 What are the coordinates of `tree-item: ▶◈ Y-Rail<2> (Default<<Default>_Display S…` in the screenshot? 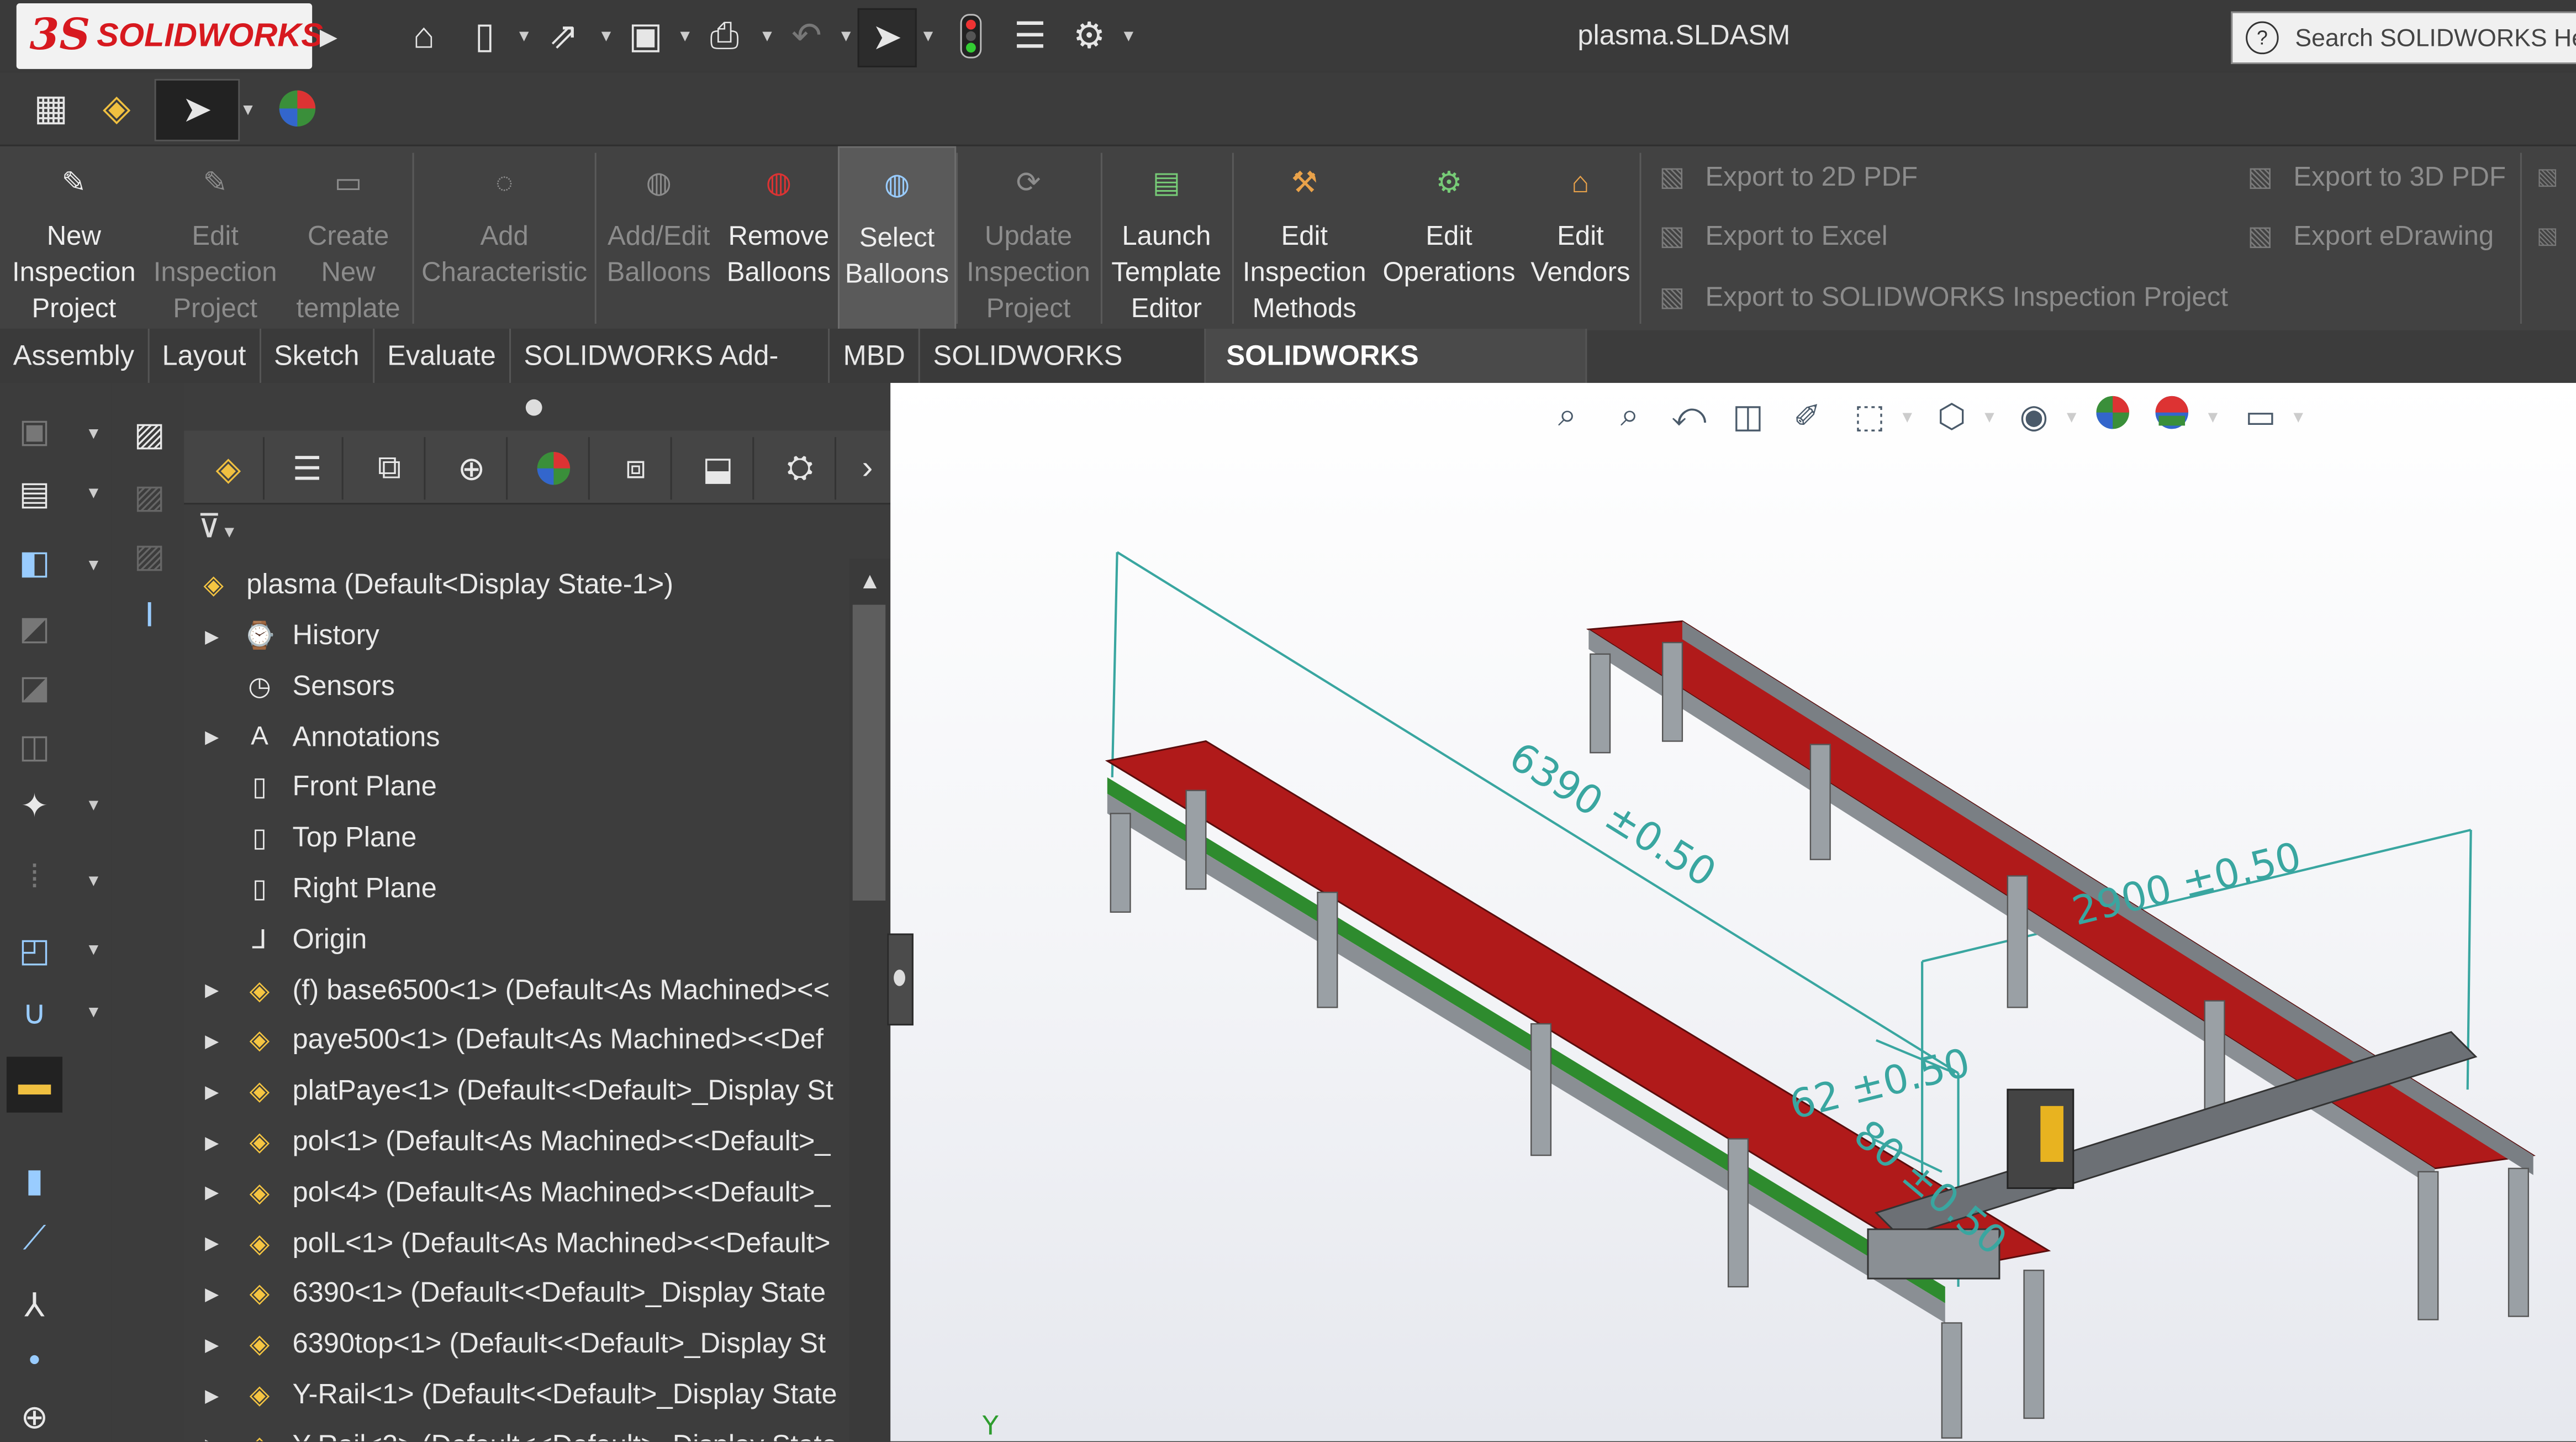 It's located at (516, 1431).